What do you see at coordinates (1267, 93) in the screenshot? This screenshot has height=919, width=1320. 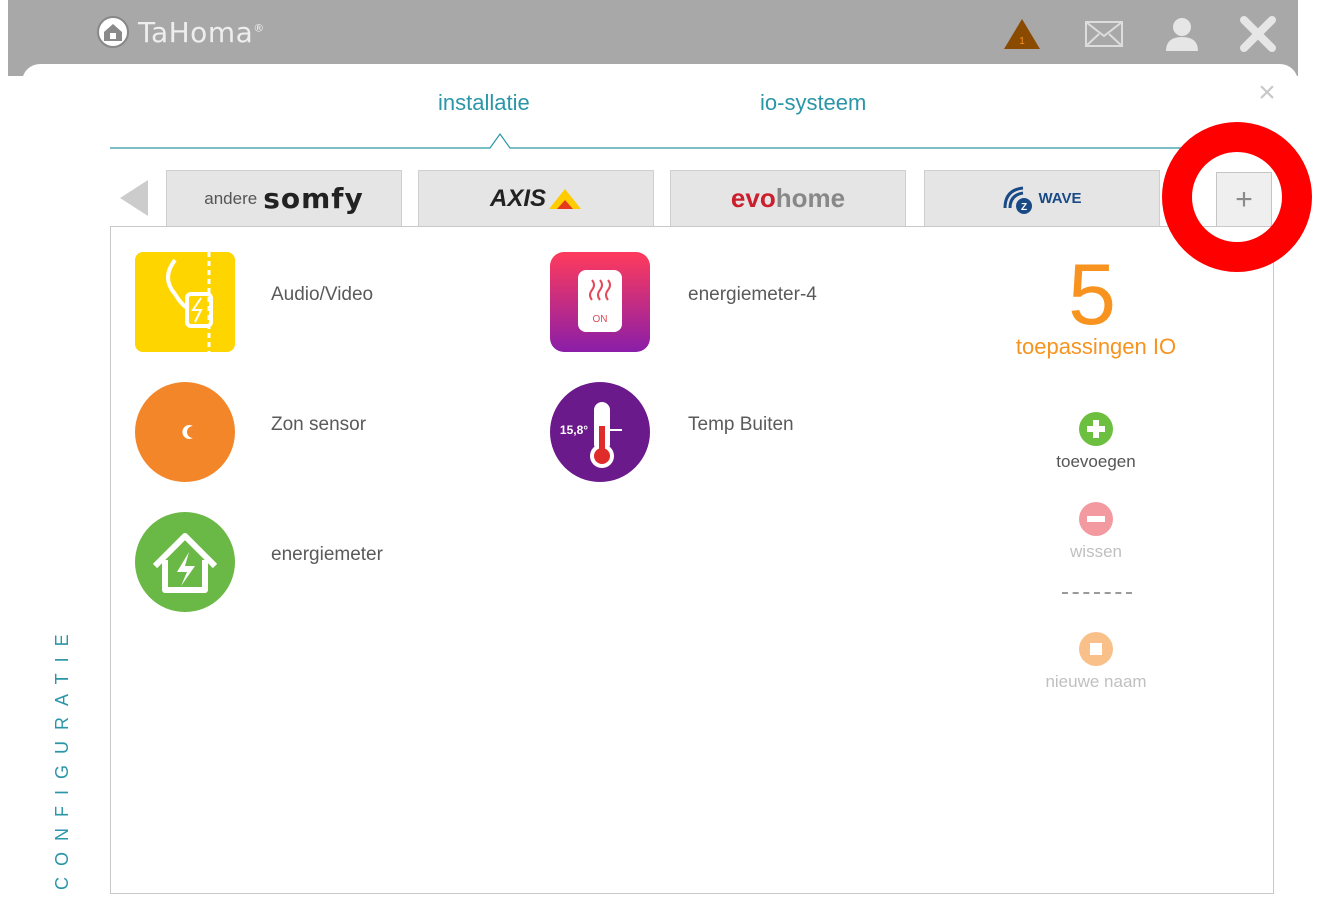 I see `modal-close-icon: ×` at bounding box center [1267, 93].